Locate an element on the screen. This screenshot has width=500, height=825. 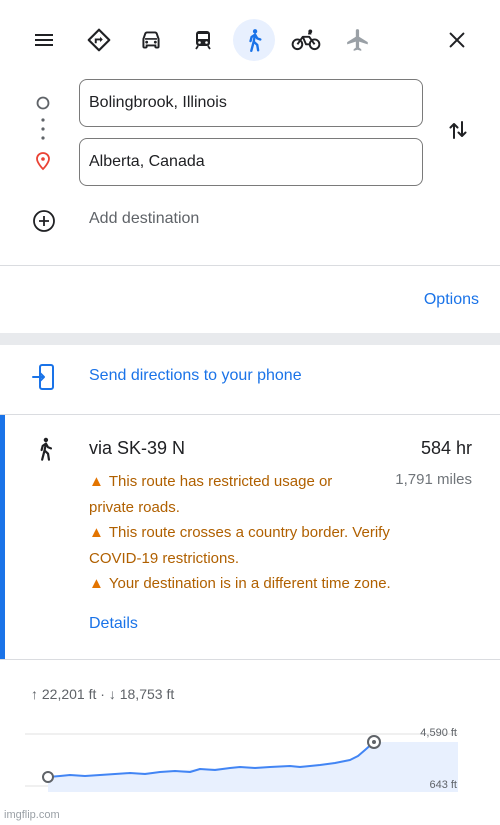
route-distance: 1,791 miles is located at coordinates (433, 479).